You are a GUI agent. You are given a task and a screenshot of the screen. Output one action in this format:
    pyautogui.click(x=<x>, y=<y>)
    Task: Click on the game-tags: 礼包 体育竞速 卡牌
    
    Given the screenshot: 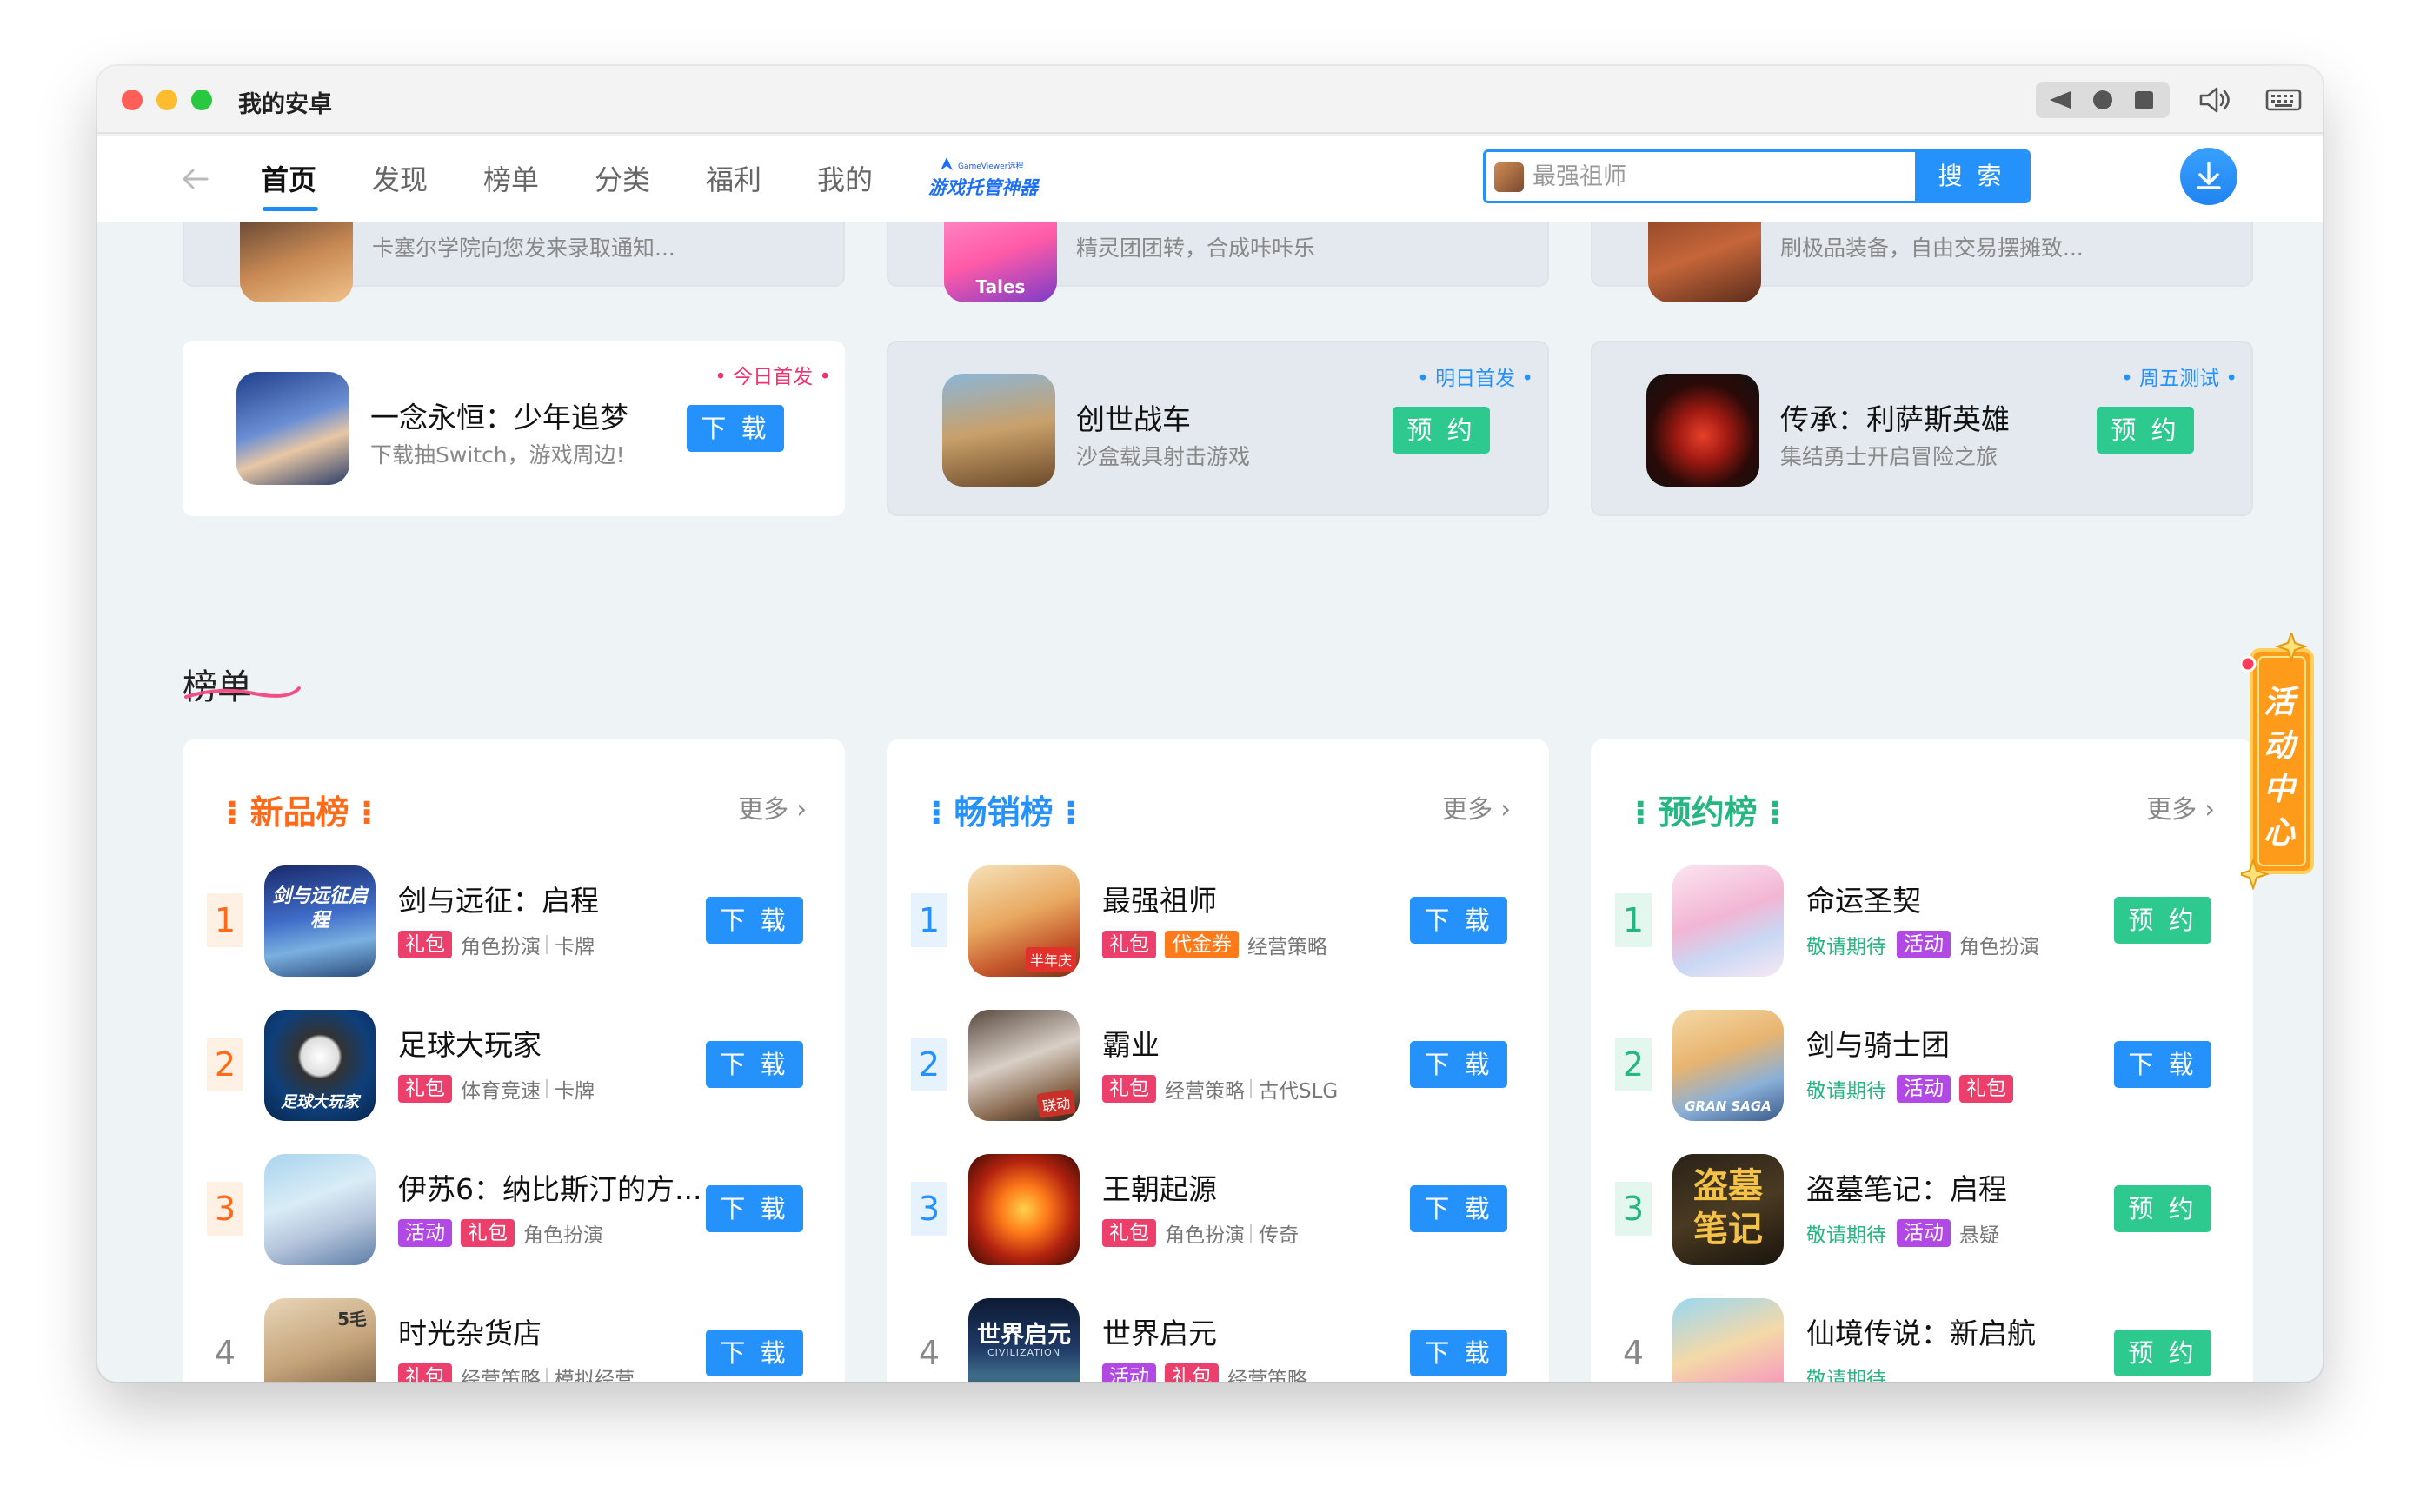 What is the action you would take?
    pyautogui.click(x=499, y=1089)
    